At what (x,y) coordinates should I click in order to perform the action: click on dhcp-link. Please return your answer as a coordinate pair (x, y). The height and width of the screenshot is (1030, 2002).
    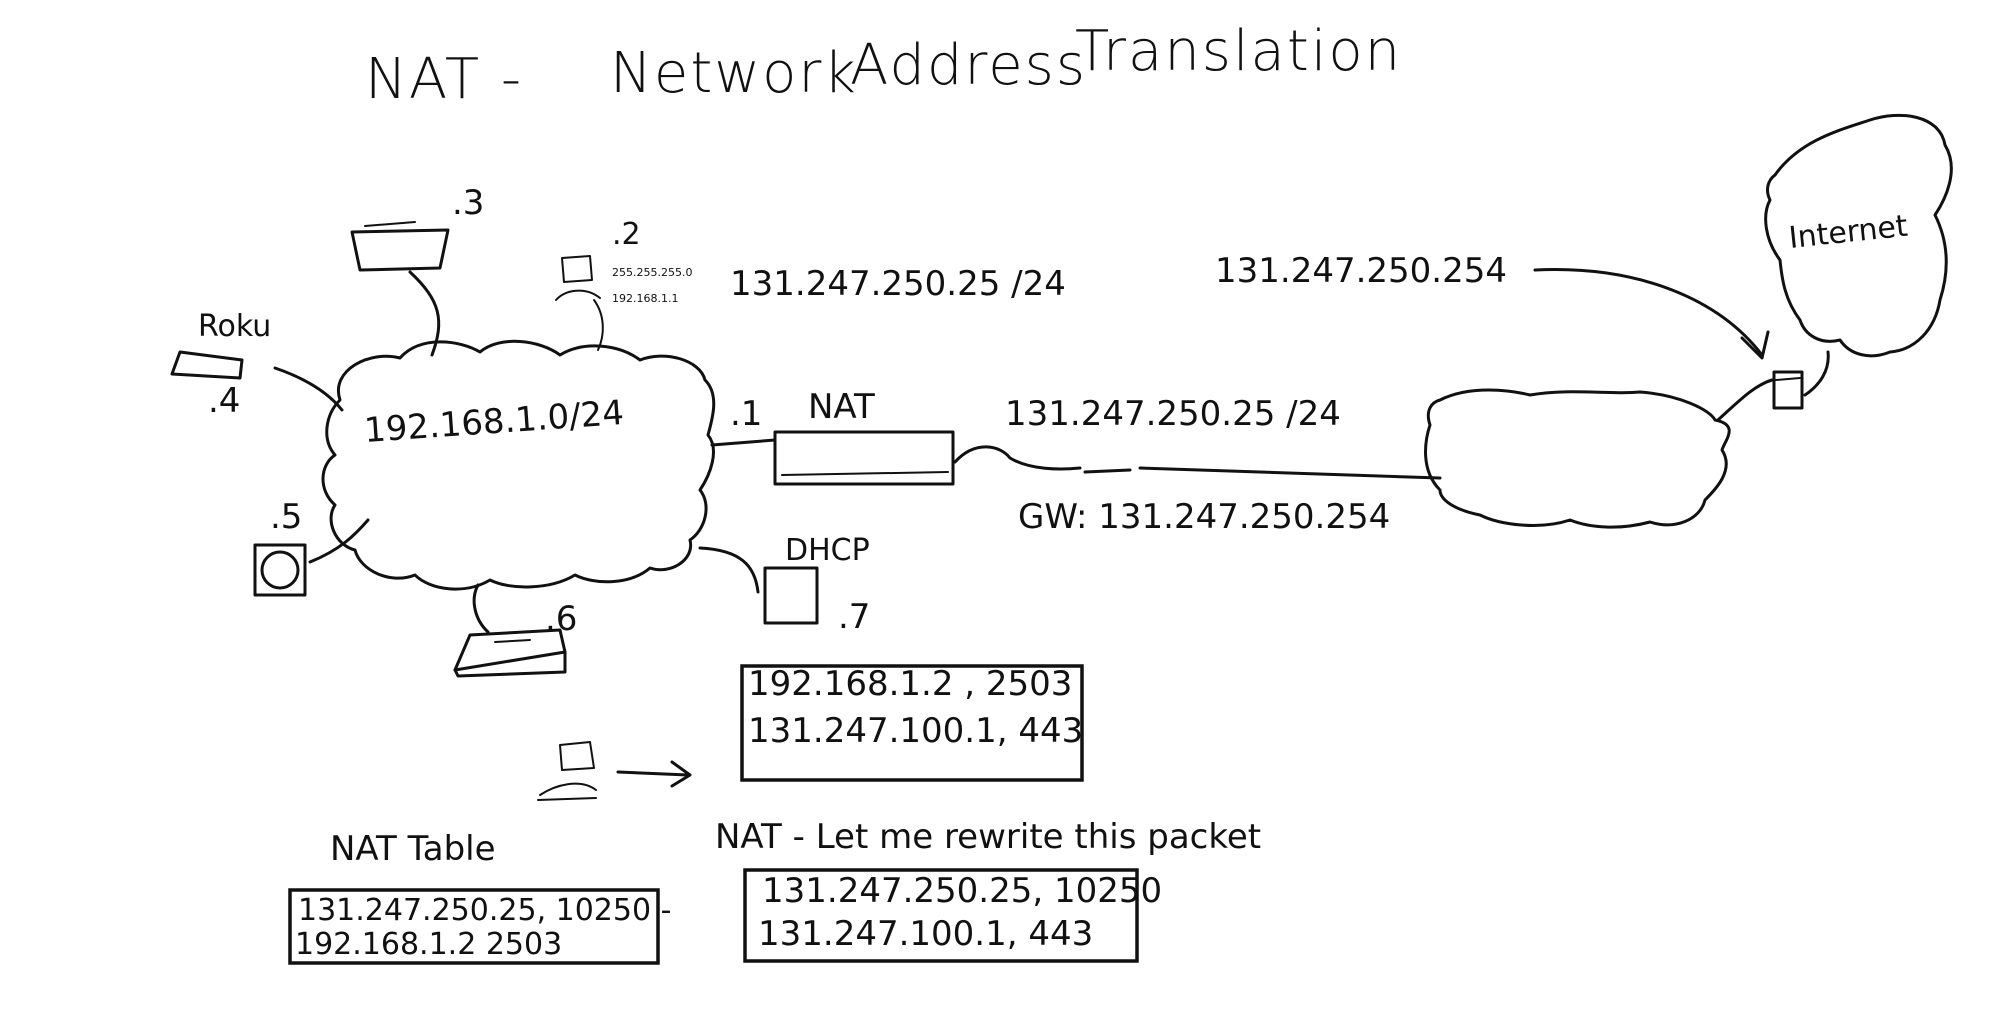
    Looking at the image, I should click on (729, 570).